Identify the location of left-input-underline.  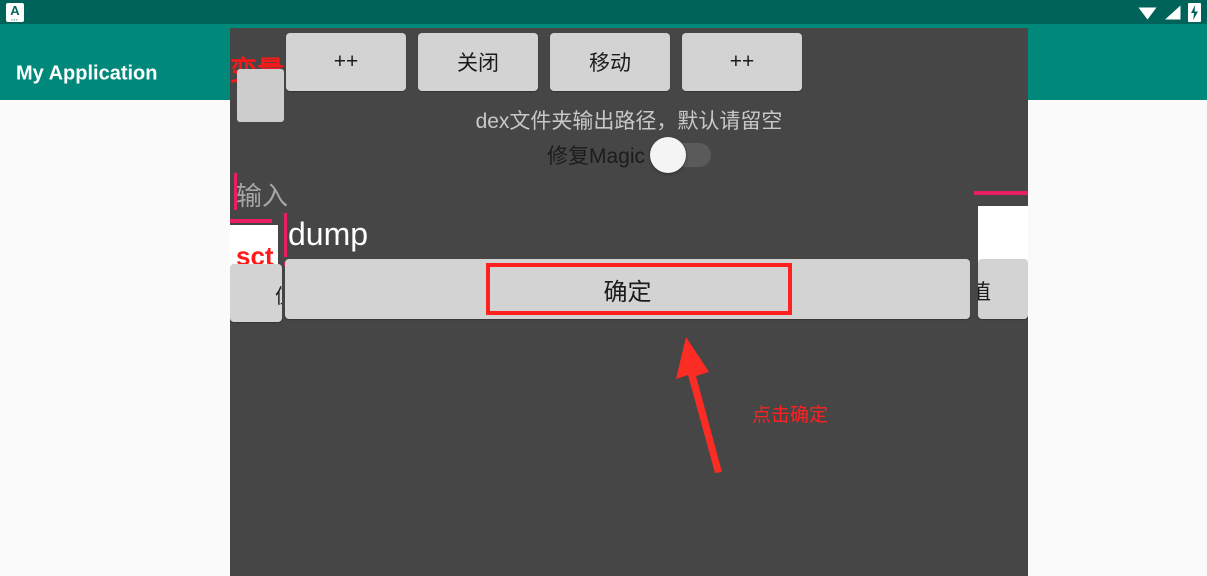
(251, 221).